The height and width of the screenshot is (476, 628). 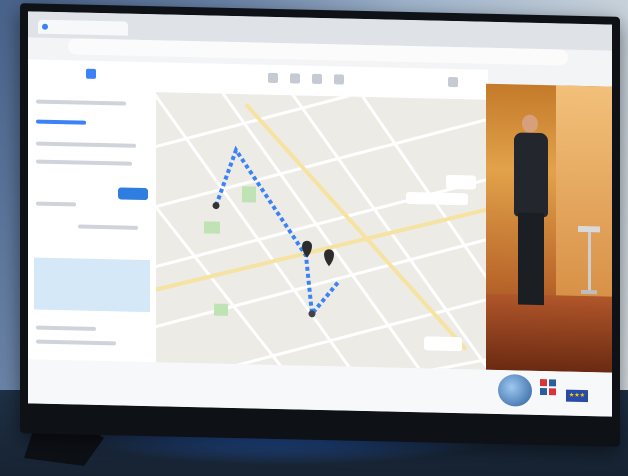 What do you see at coordinates (531, 175) in the screenshot?
I see `presenter-body` at bounding box center [531, 175].